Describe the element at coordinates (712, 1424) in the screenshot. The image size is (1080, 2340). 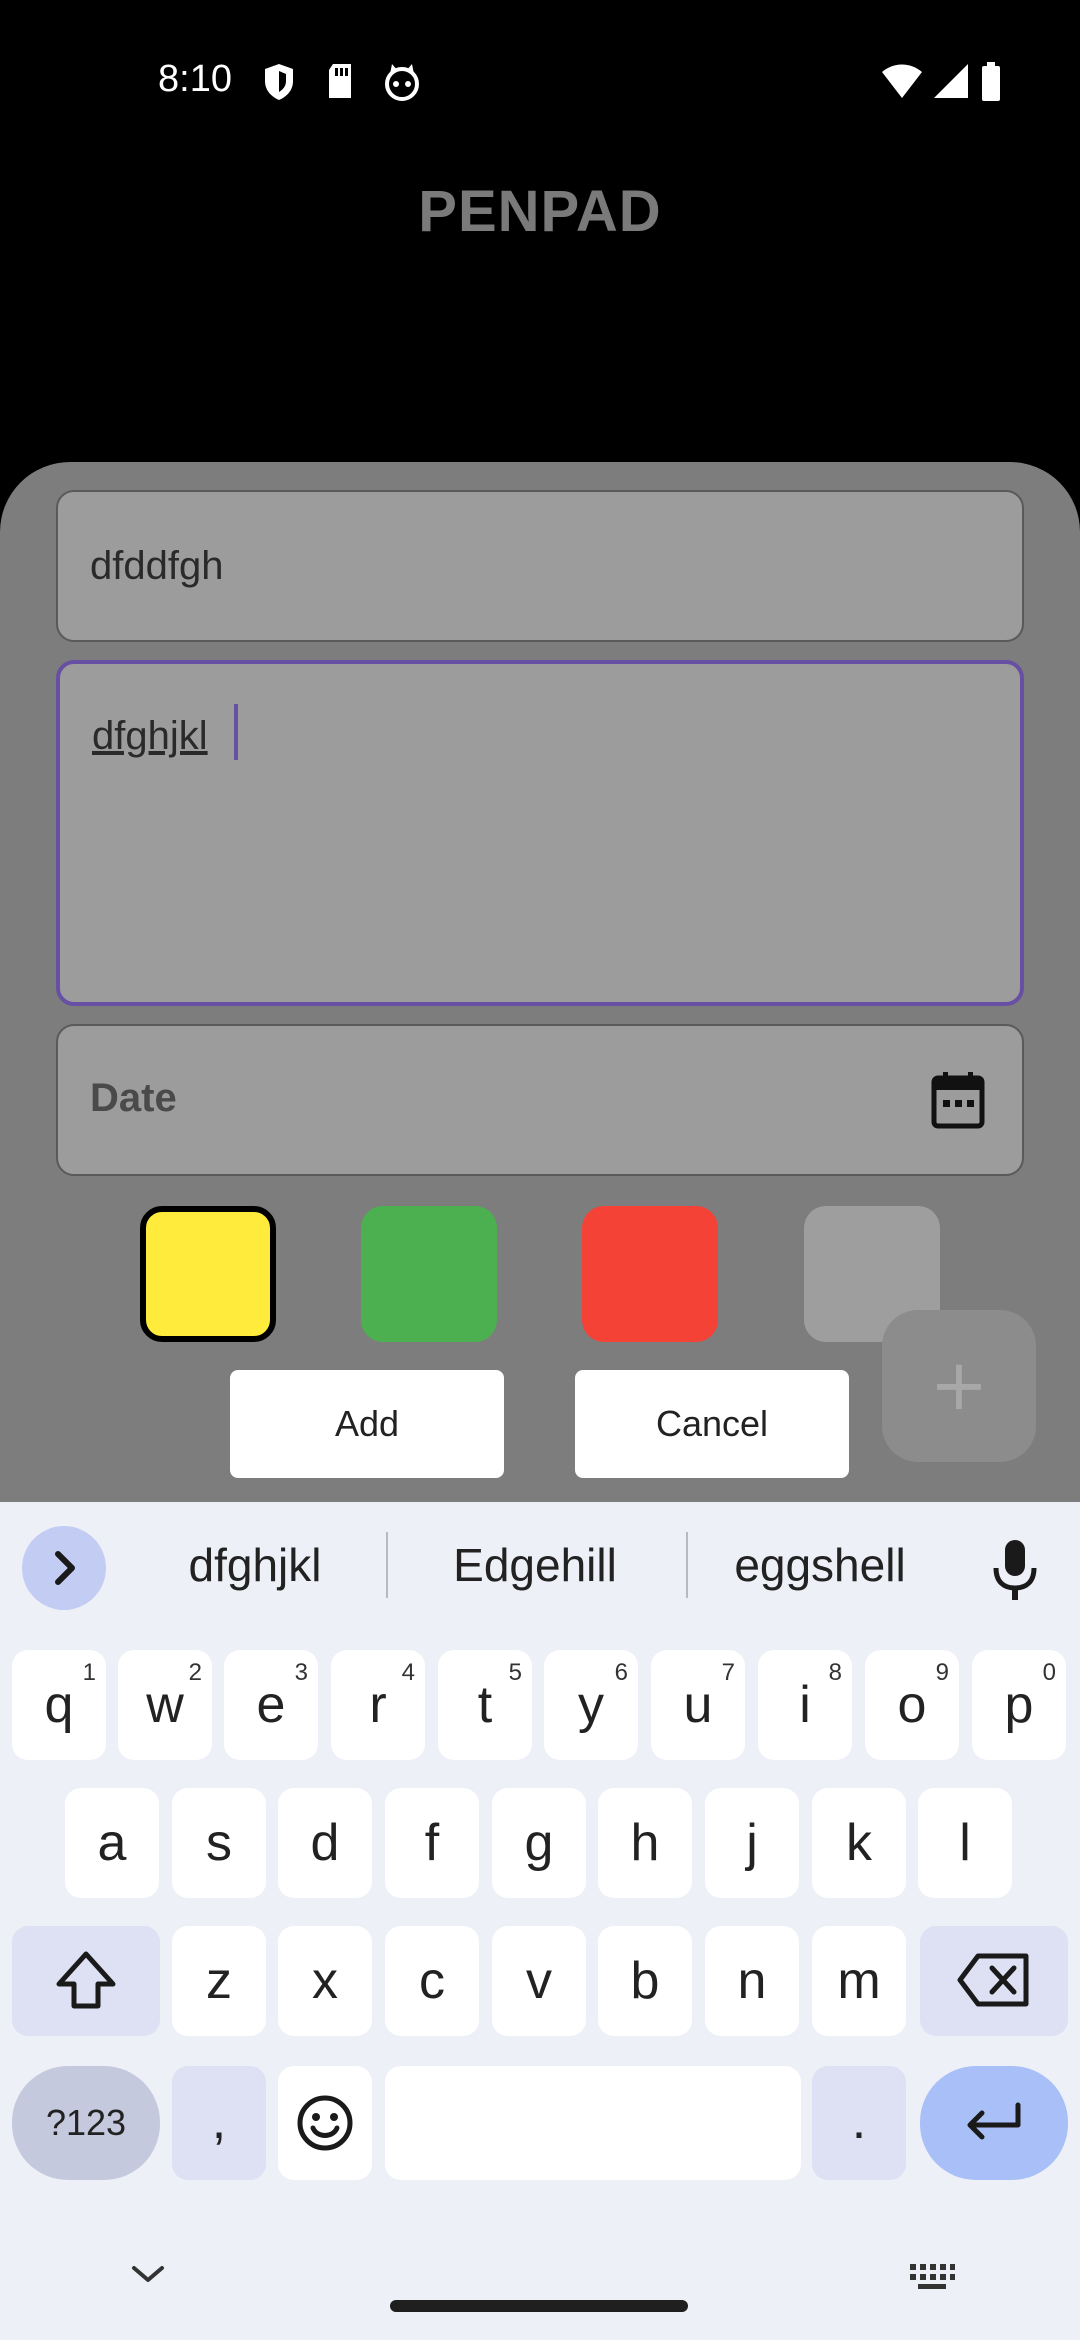
I see `cancel-button: Cancel` at that location.